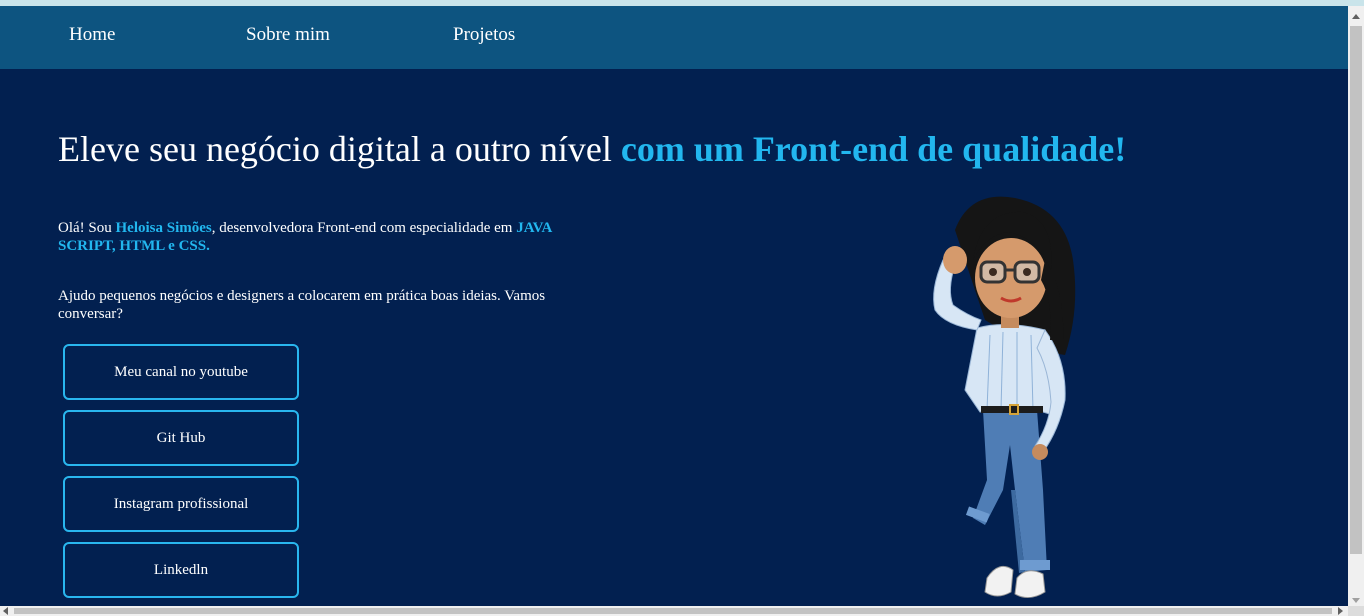 This screenshot has height=616, width=1364. I want to click on instagram-button: Instagram profissional, so click(181, 504).